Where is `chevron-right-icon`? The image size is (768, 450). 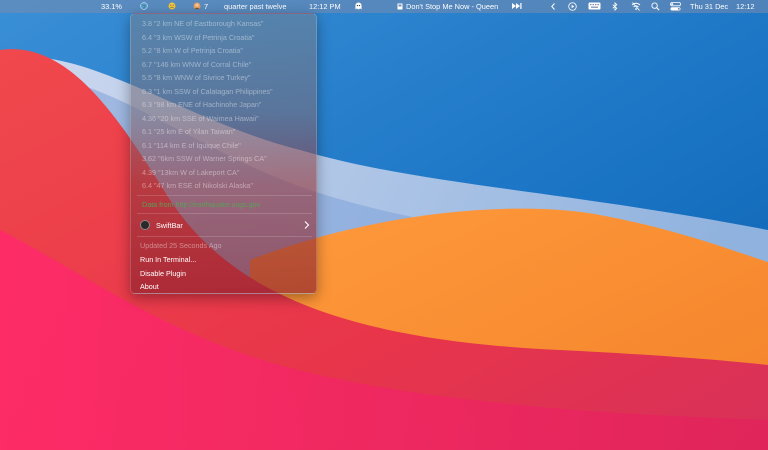
chevron-right-icon is located at coordinates (307, 225).